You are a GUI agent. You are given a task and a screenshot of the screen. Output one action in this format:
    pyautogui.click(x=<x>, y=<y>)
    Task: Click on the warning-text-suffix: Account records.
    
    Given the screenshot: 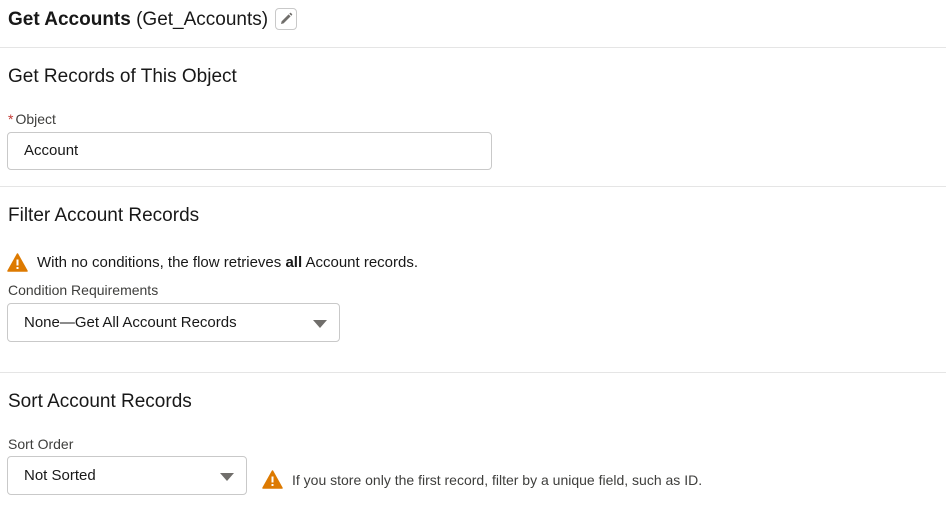 What is the action you would take?
    pyautogui.click(x=360, y=262)
    